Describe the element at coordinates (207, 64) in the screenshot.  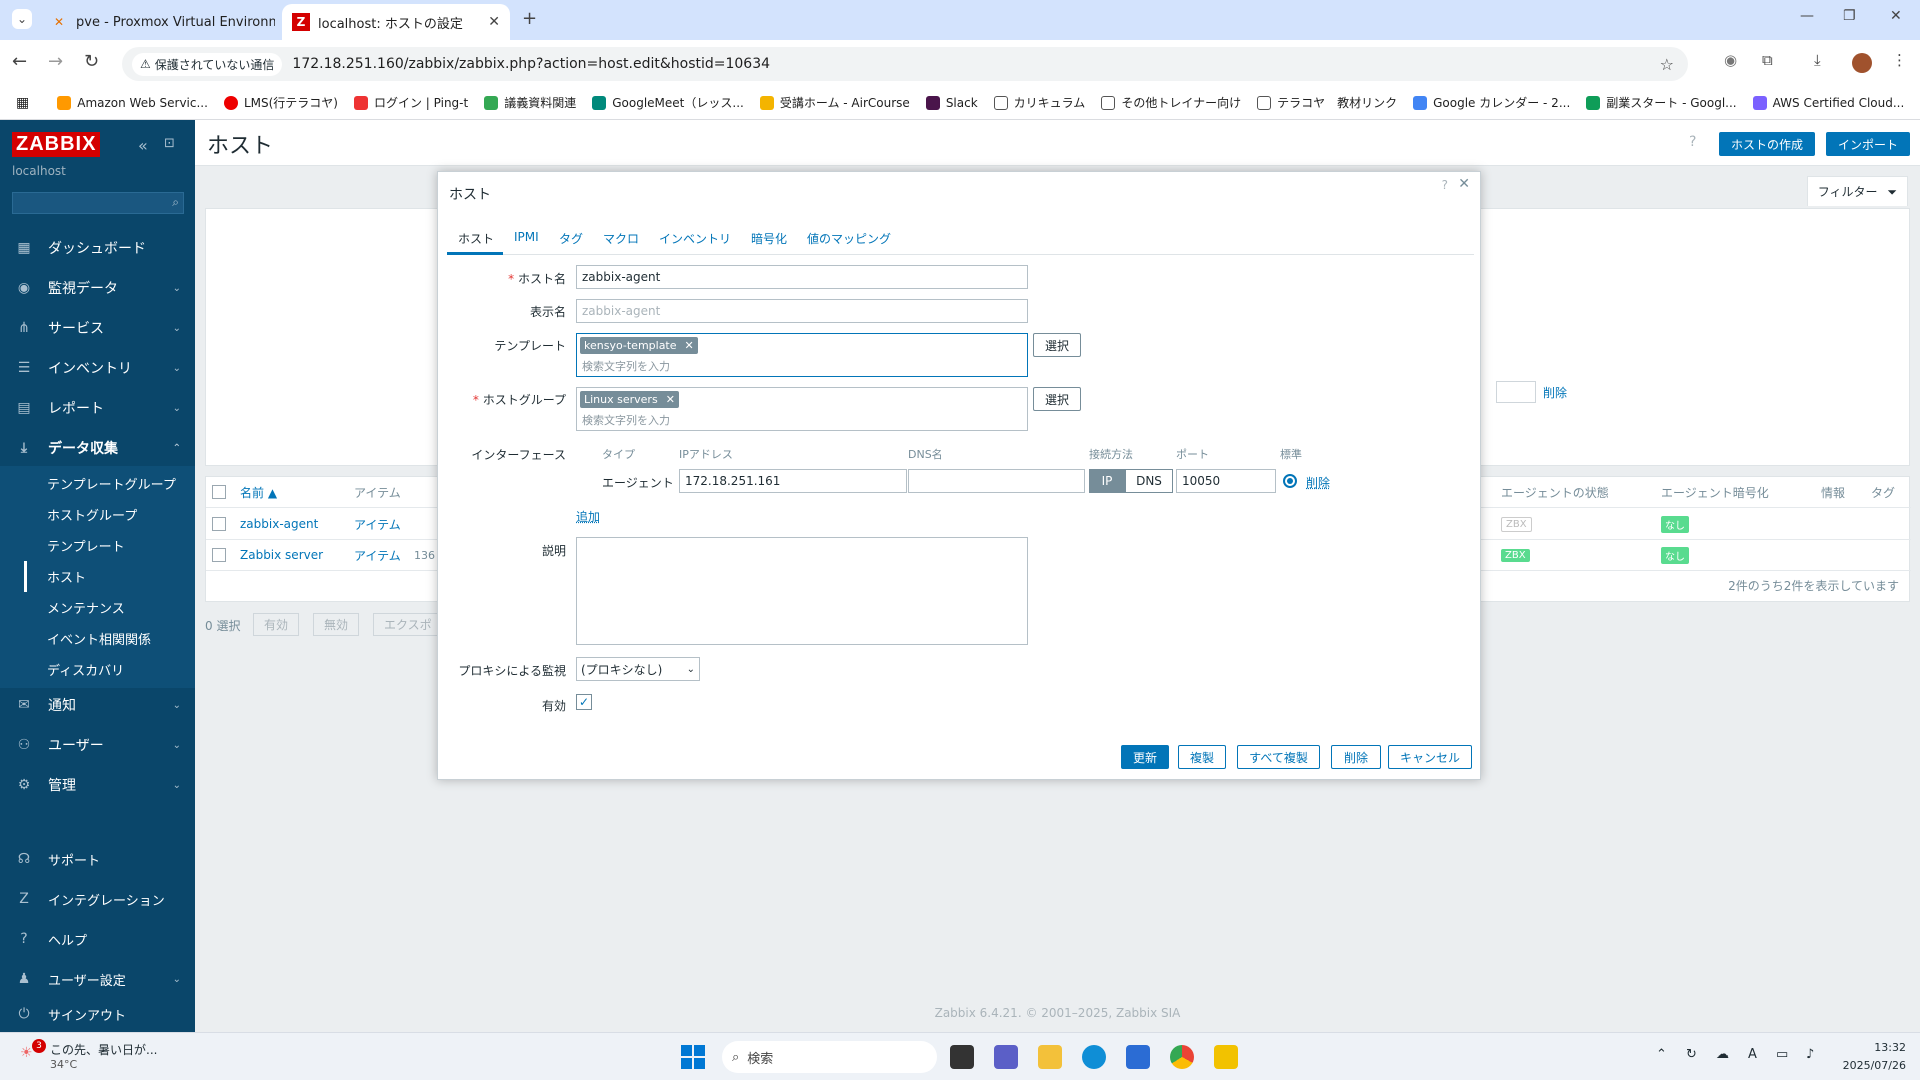
I see `security-chip: ⚠ 保護されていない通信` at that location.